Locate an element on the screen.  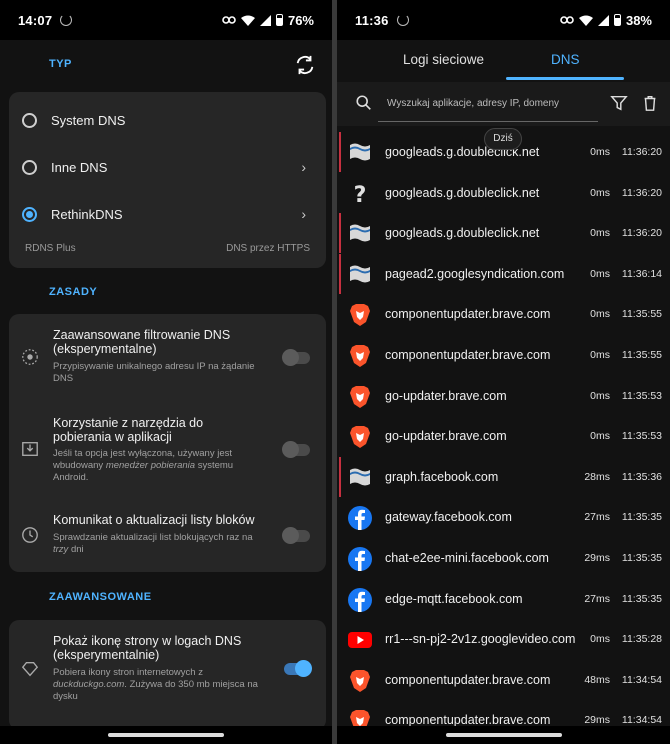
rule-desc-emphasis: trzy is located at coordinates (61, 549).